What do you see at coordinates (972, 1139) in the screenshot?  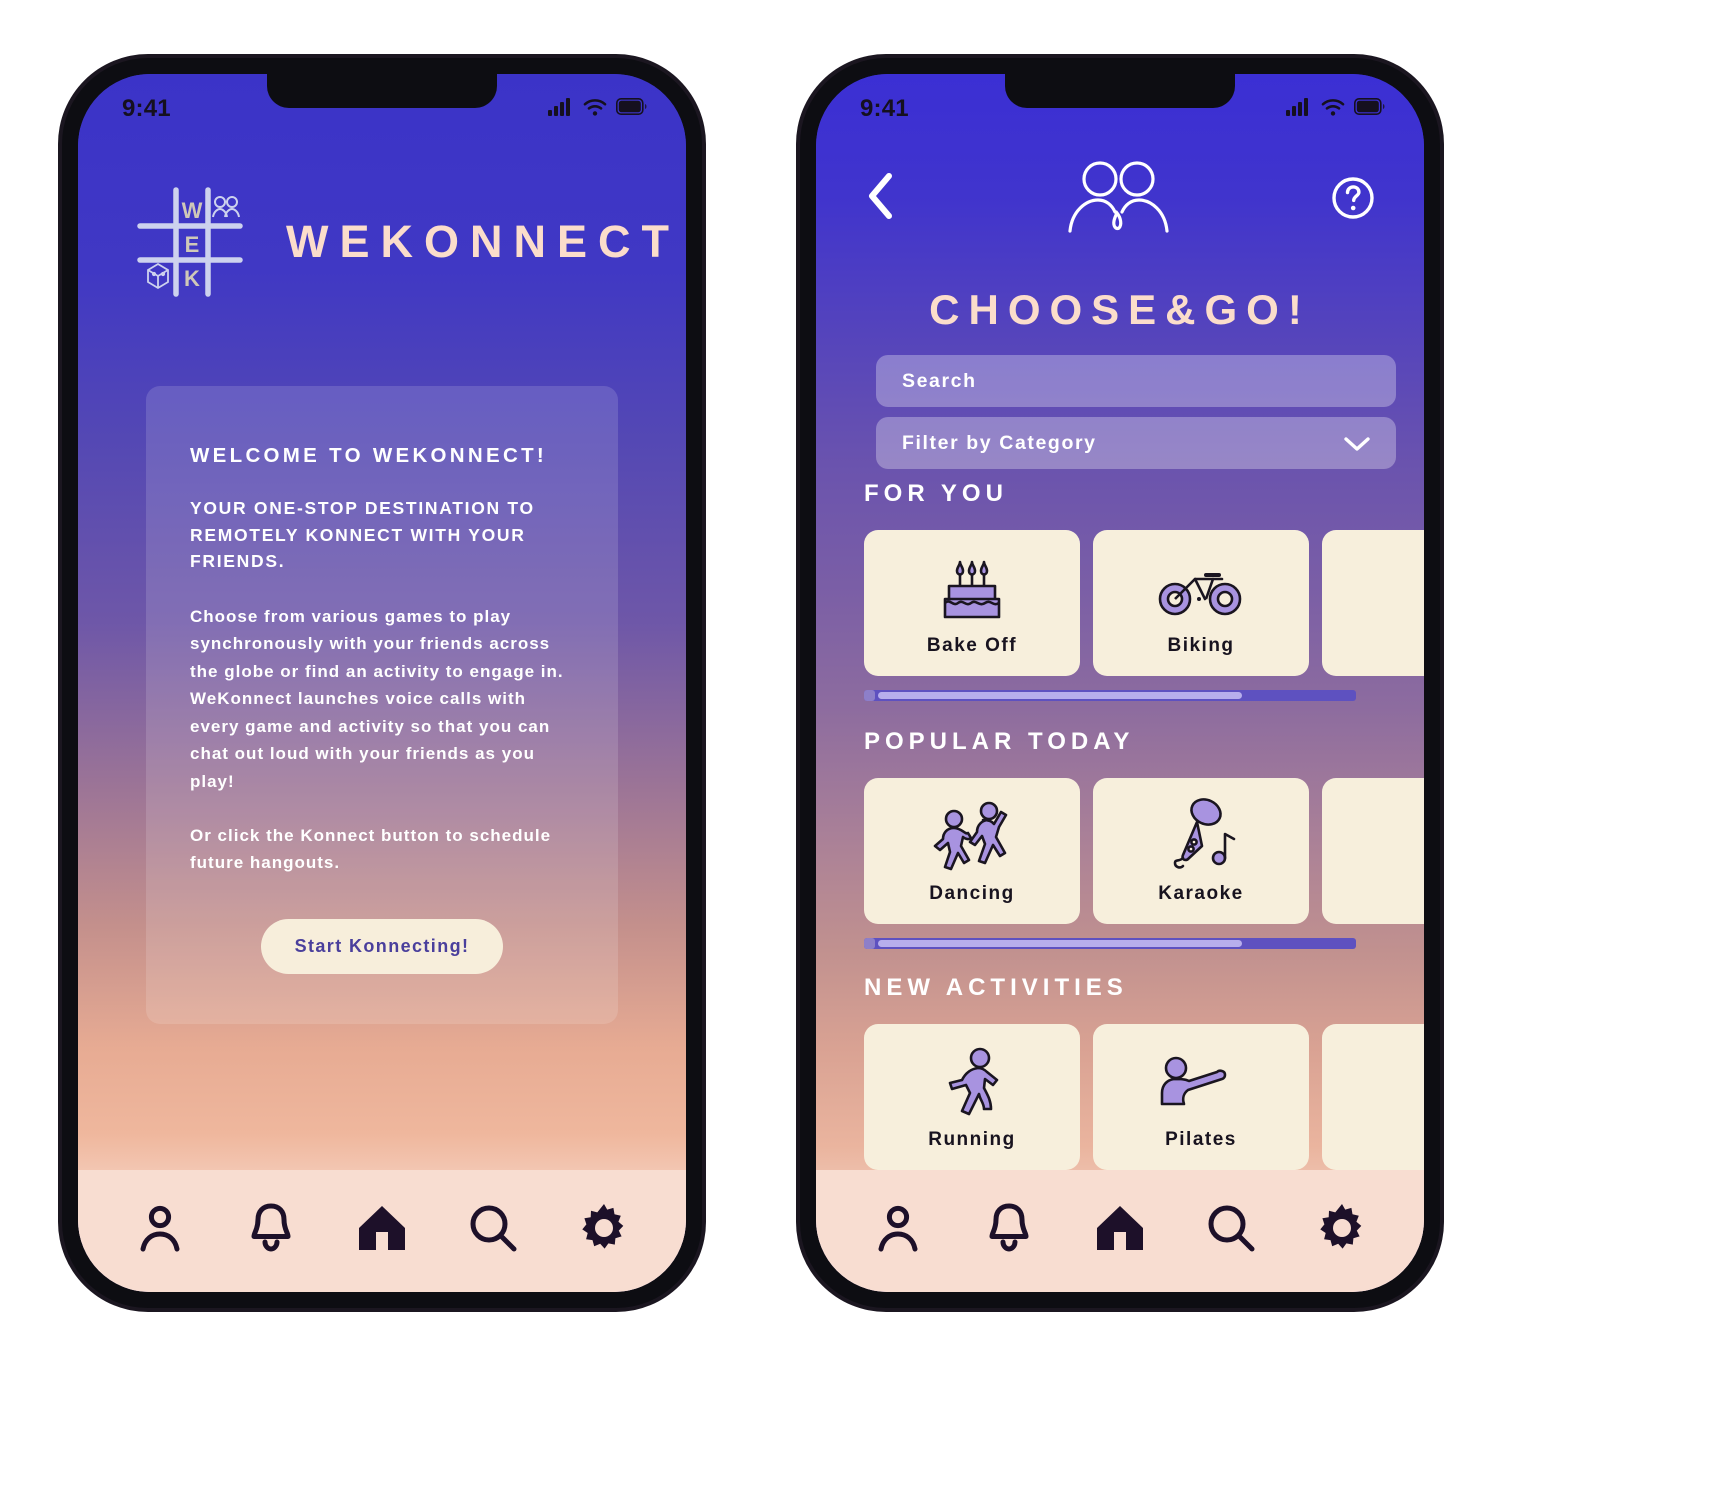 I see `activity-card-label: Running` at bounding box center [972, 1139].